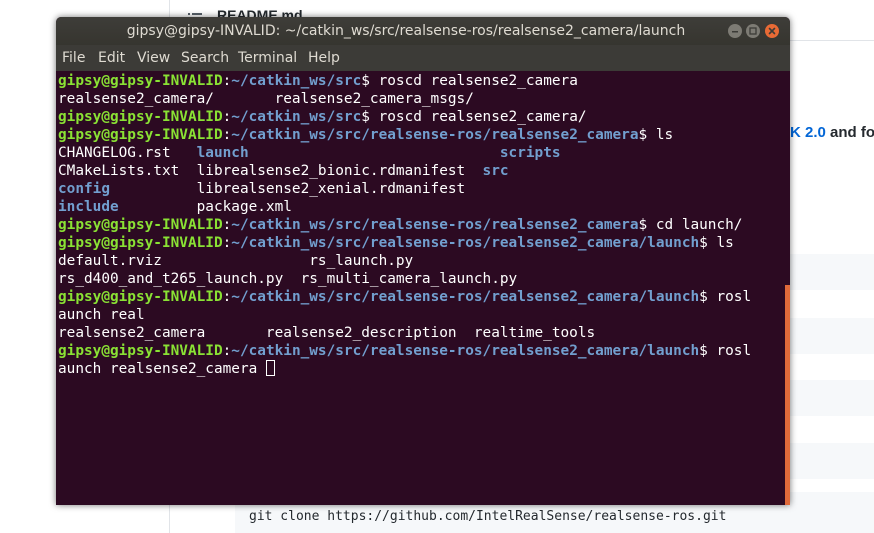 The image size is (874, 533). I want to click on ls-output-row: CHANGELOG.rst launch scripts, so click(419, 153).